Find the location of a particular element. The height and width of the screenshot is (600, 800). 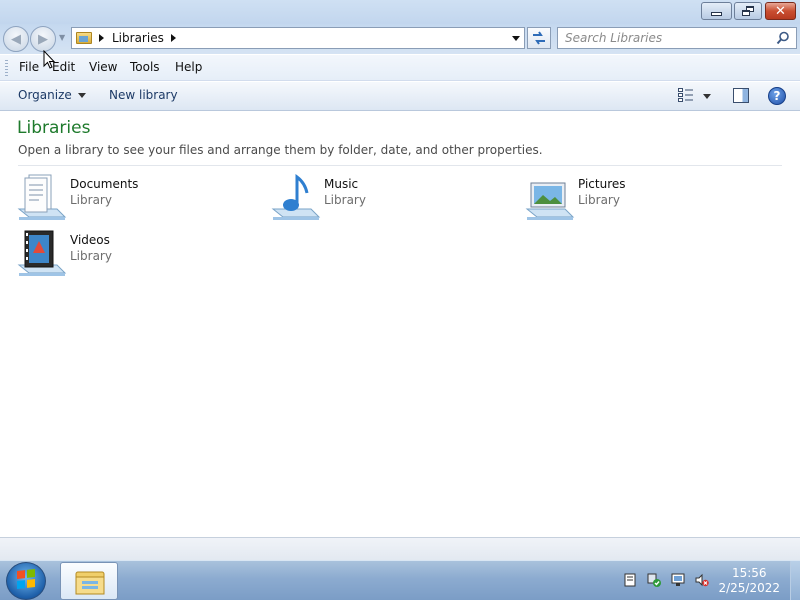

clock-time: 15:56 is located at coordinates (749, 573).